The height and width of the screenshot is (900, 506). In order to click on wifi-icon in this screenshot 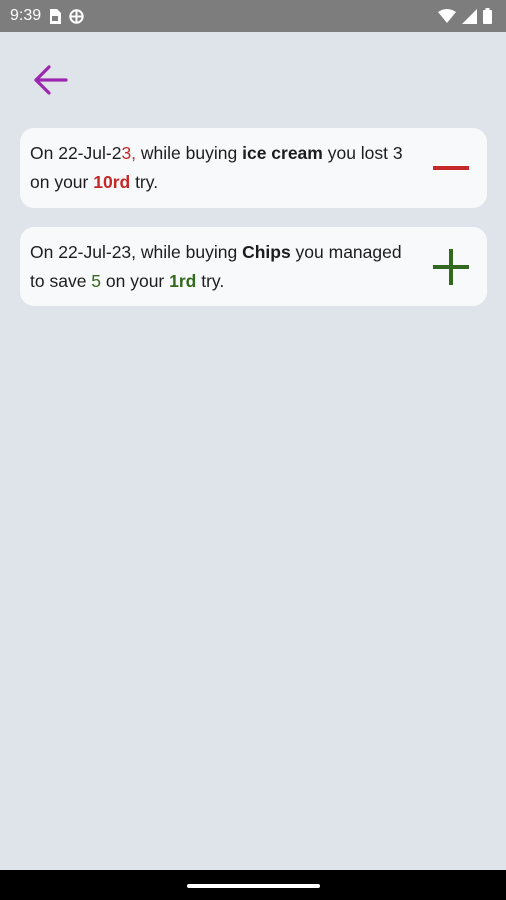, I will do `click(447, 16)`.